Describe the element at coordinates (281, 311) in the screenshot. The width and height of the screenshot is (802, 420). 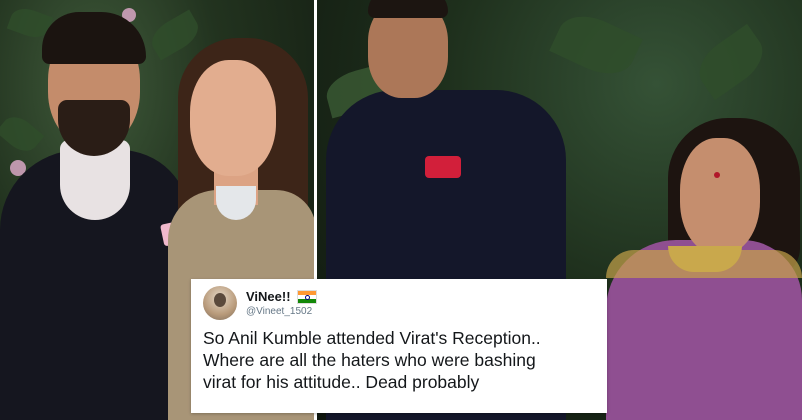
I see `user-handle: @Vineet_1502` at that location.